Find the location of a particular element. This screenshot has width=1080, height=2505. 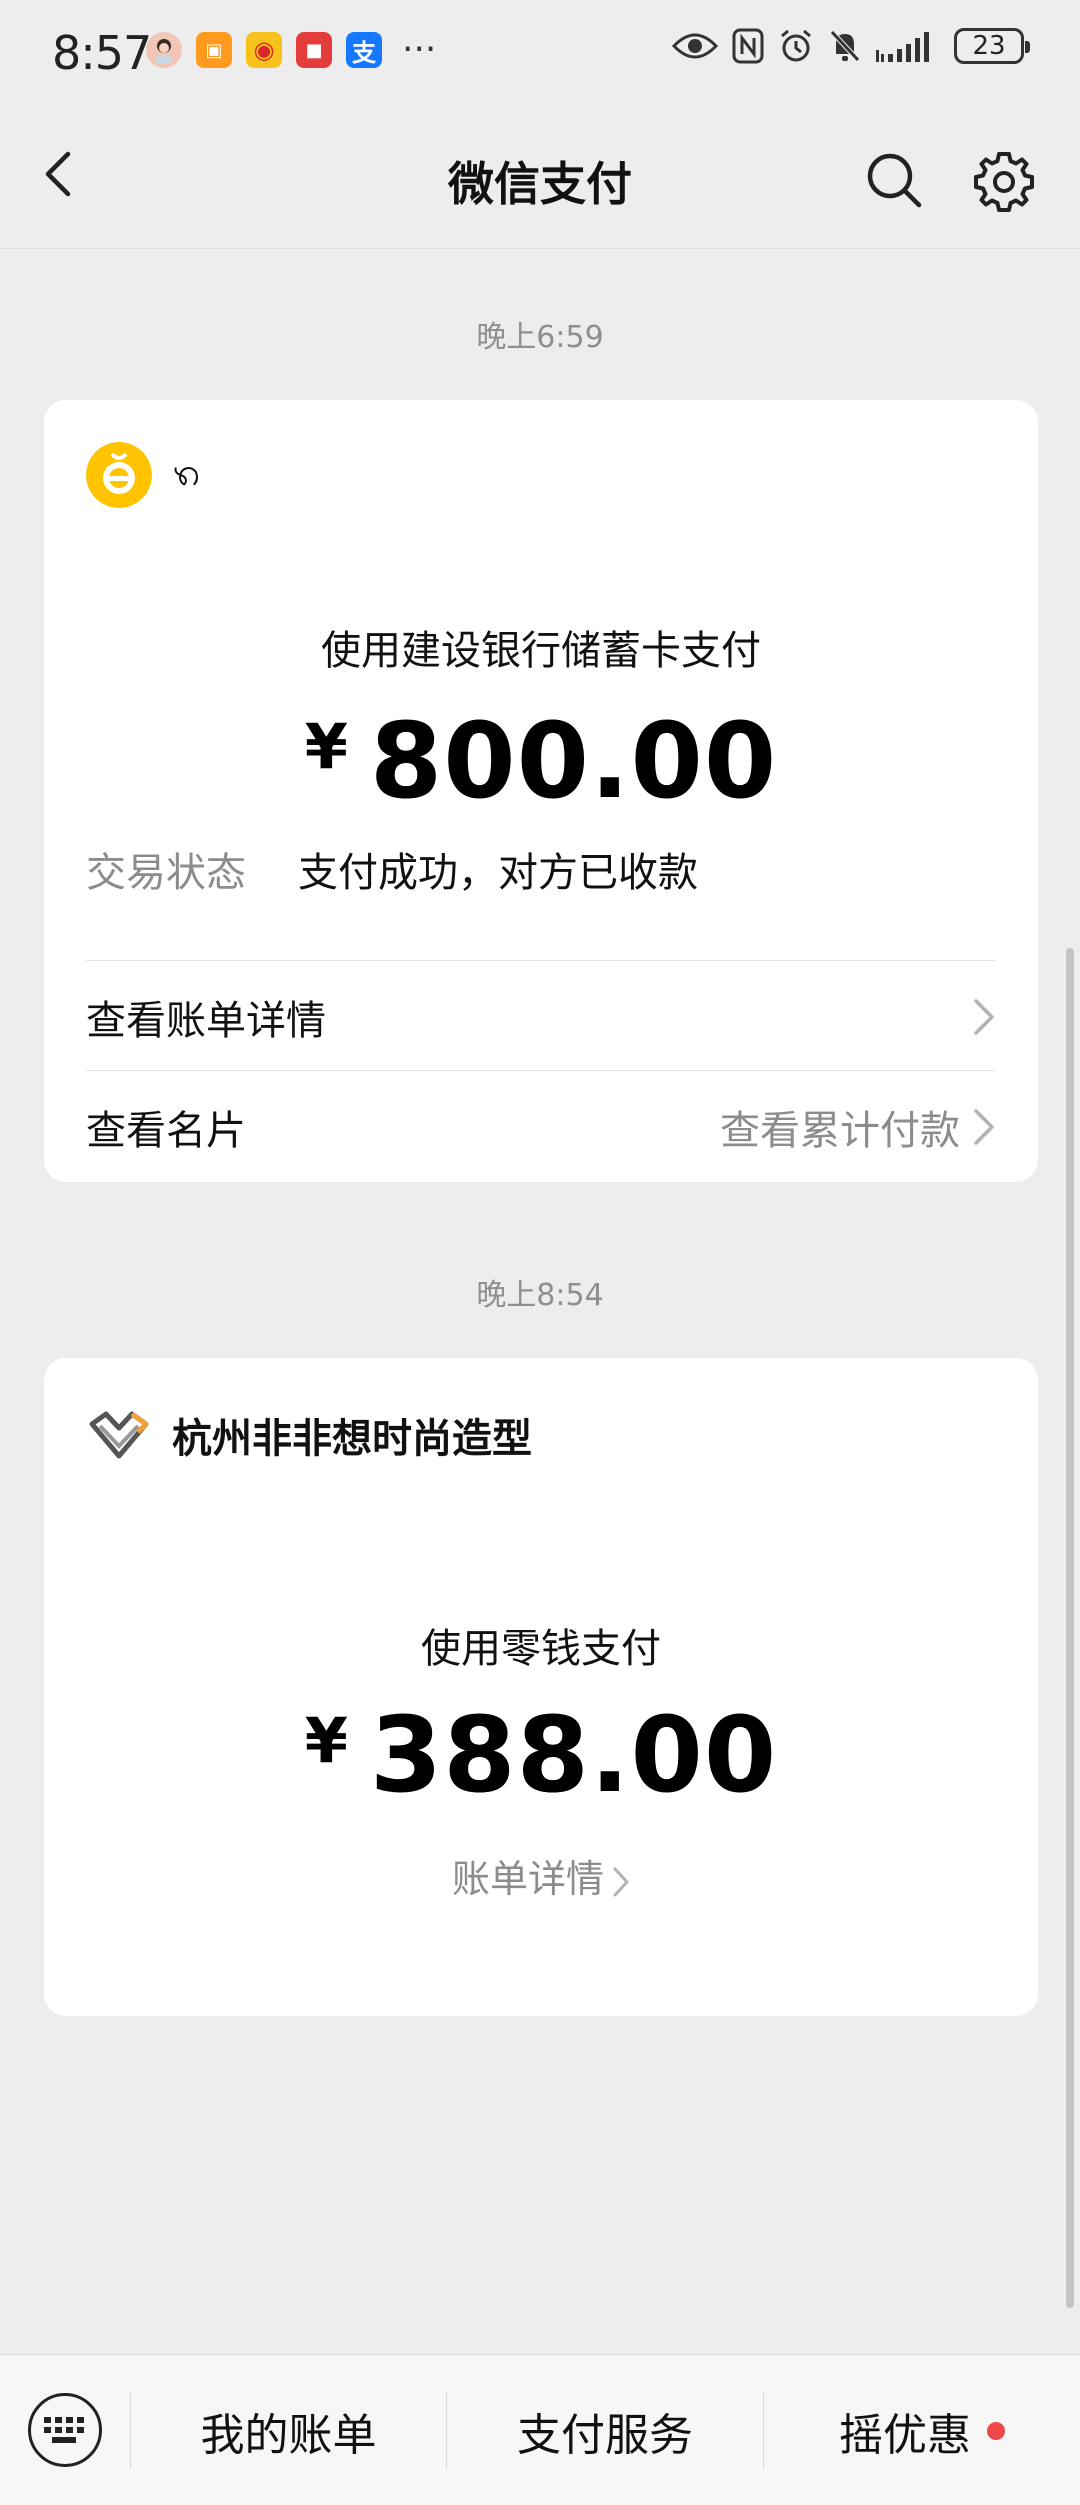

view-bill-detail-row: 查看账单详情 is located at coordinates (541, 1017).